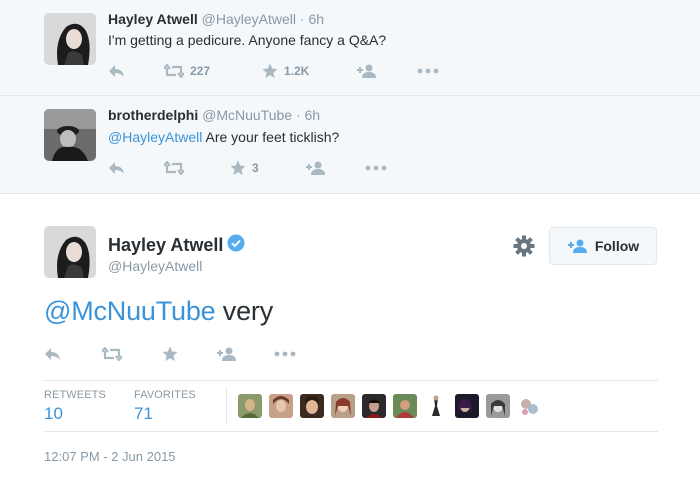 Image resolution: width=700 pixels, height=482 pixels. I want to click on retweets-value: 10, so click(53, 414).